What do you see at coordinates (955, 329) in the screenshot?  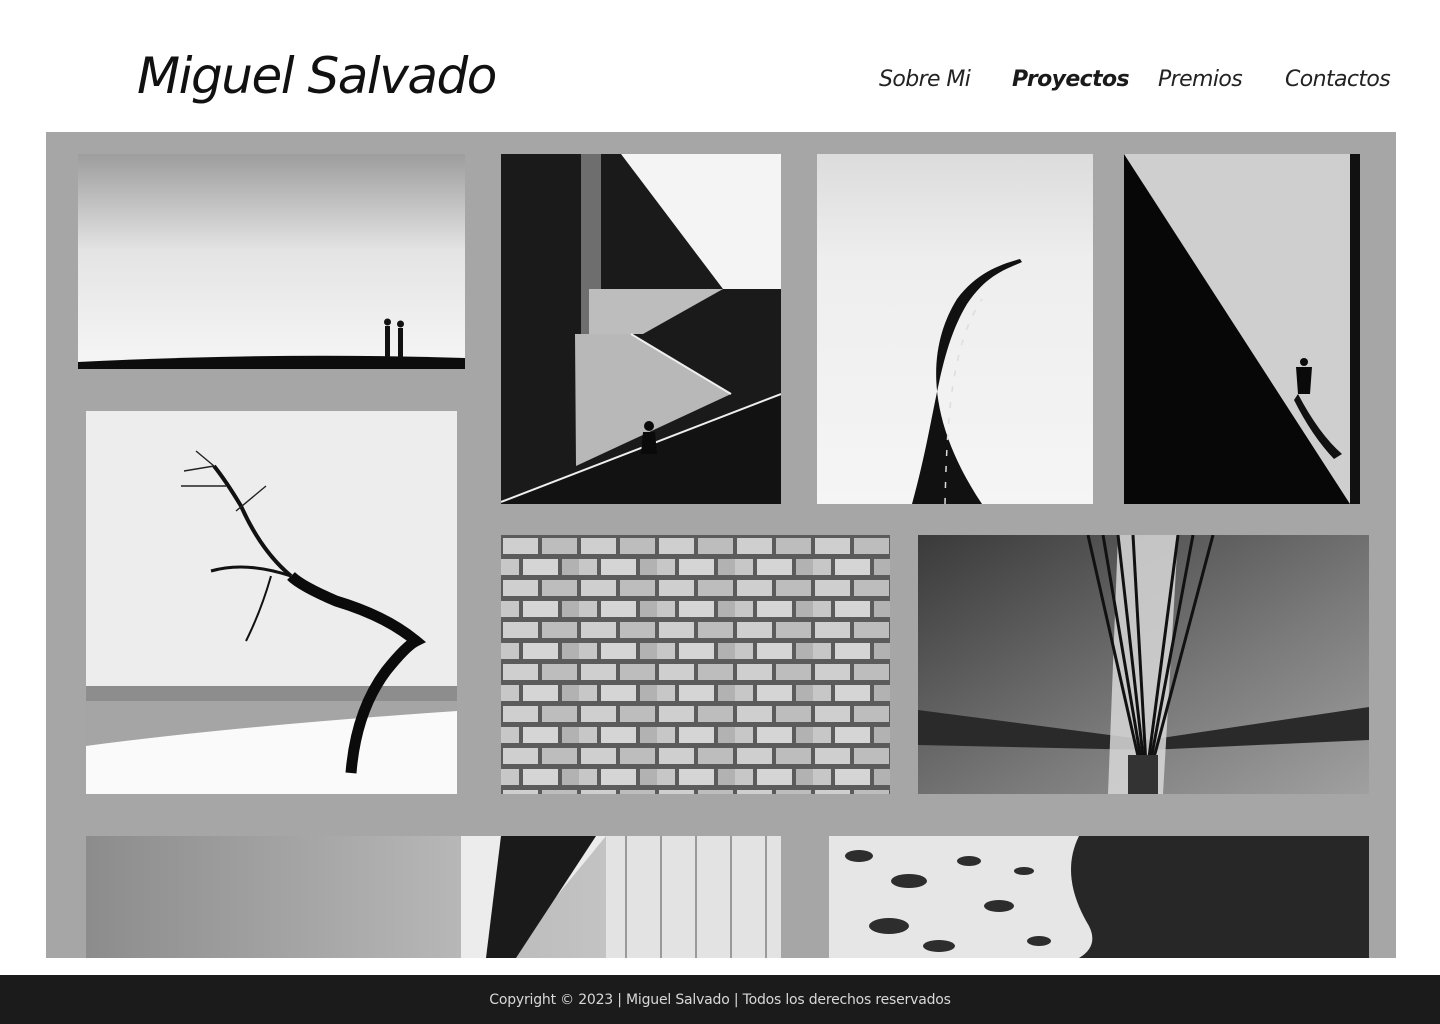 I see `photo-winding-road` at bounding box center [955, 329].